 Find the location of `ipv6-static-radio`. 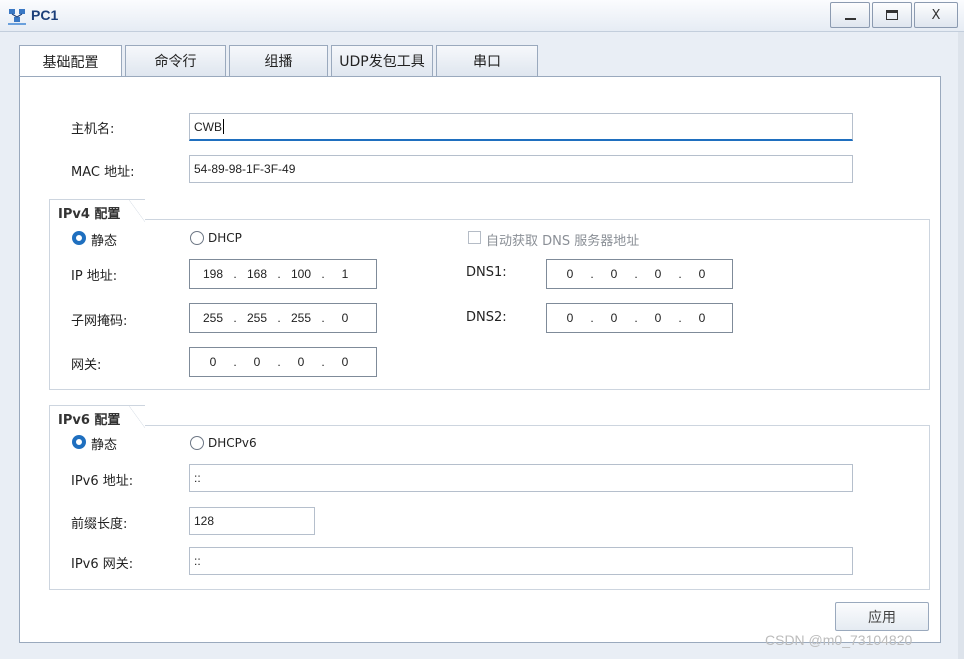

ipv6-static-radio is located at coordinates (79, 442).